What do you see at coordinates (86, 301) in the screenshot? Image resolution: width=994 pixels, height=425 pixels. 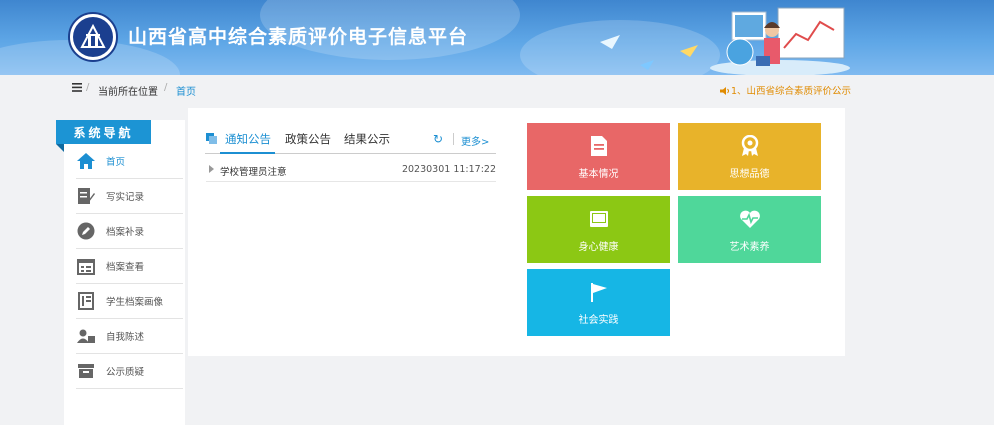 I see `book-portrait-icon` at bounding box center [86, 301].